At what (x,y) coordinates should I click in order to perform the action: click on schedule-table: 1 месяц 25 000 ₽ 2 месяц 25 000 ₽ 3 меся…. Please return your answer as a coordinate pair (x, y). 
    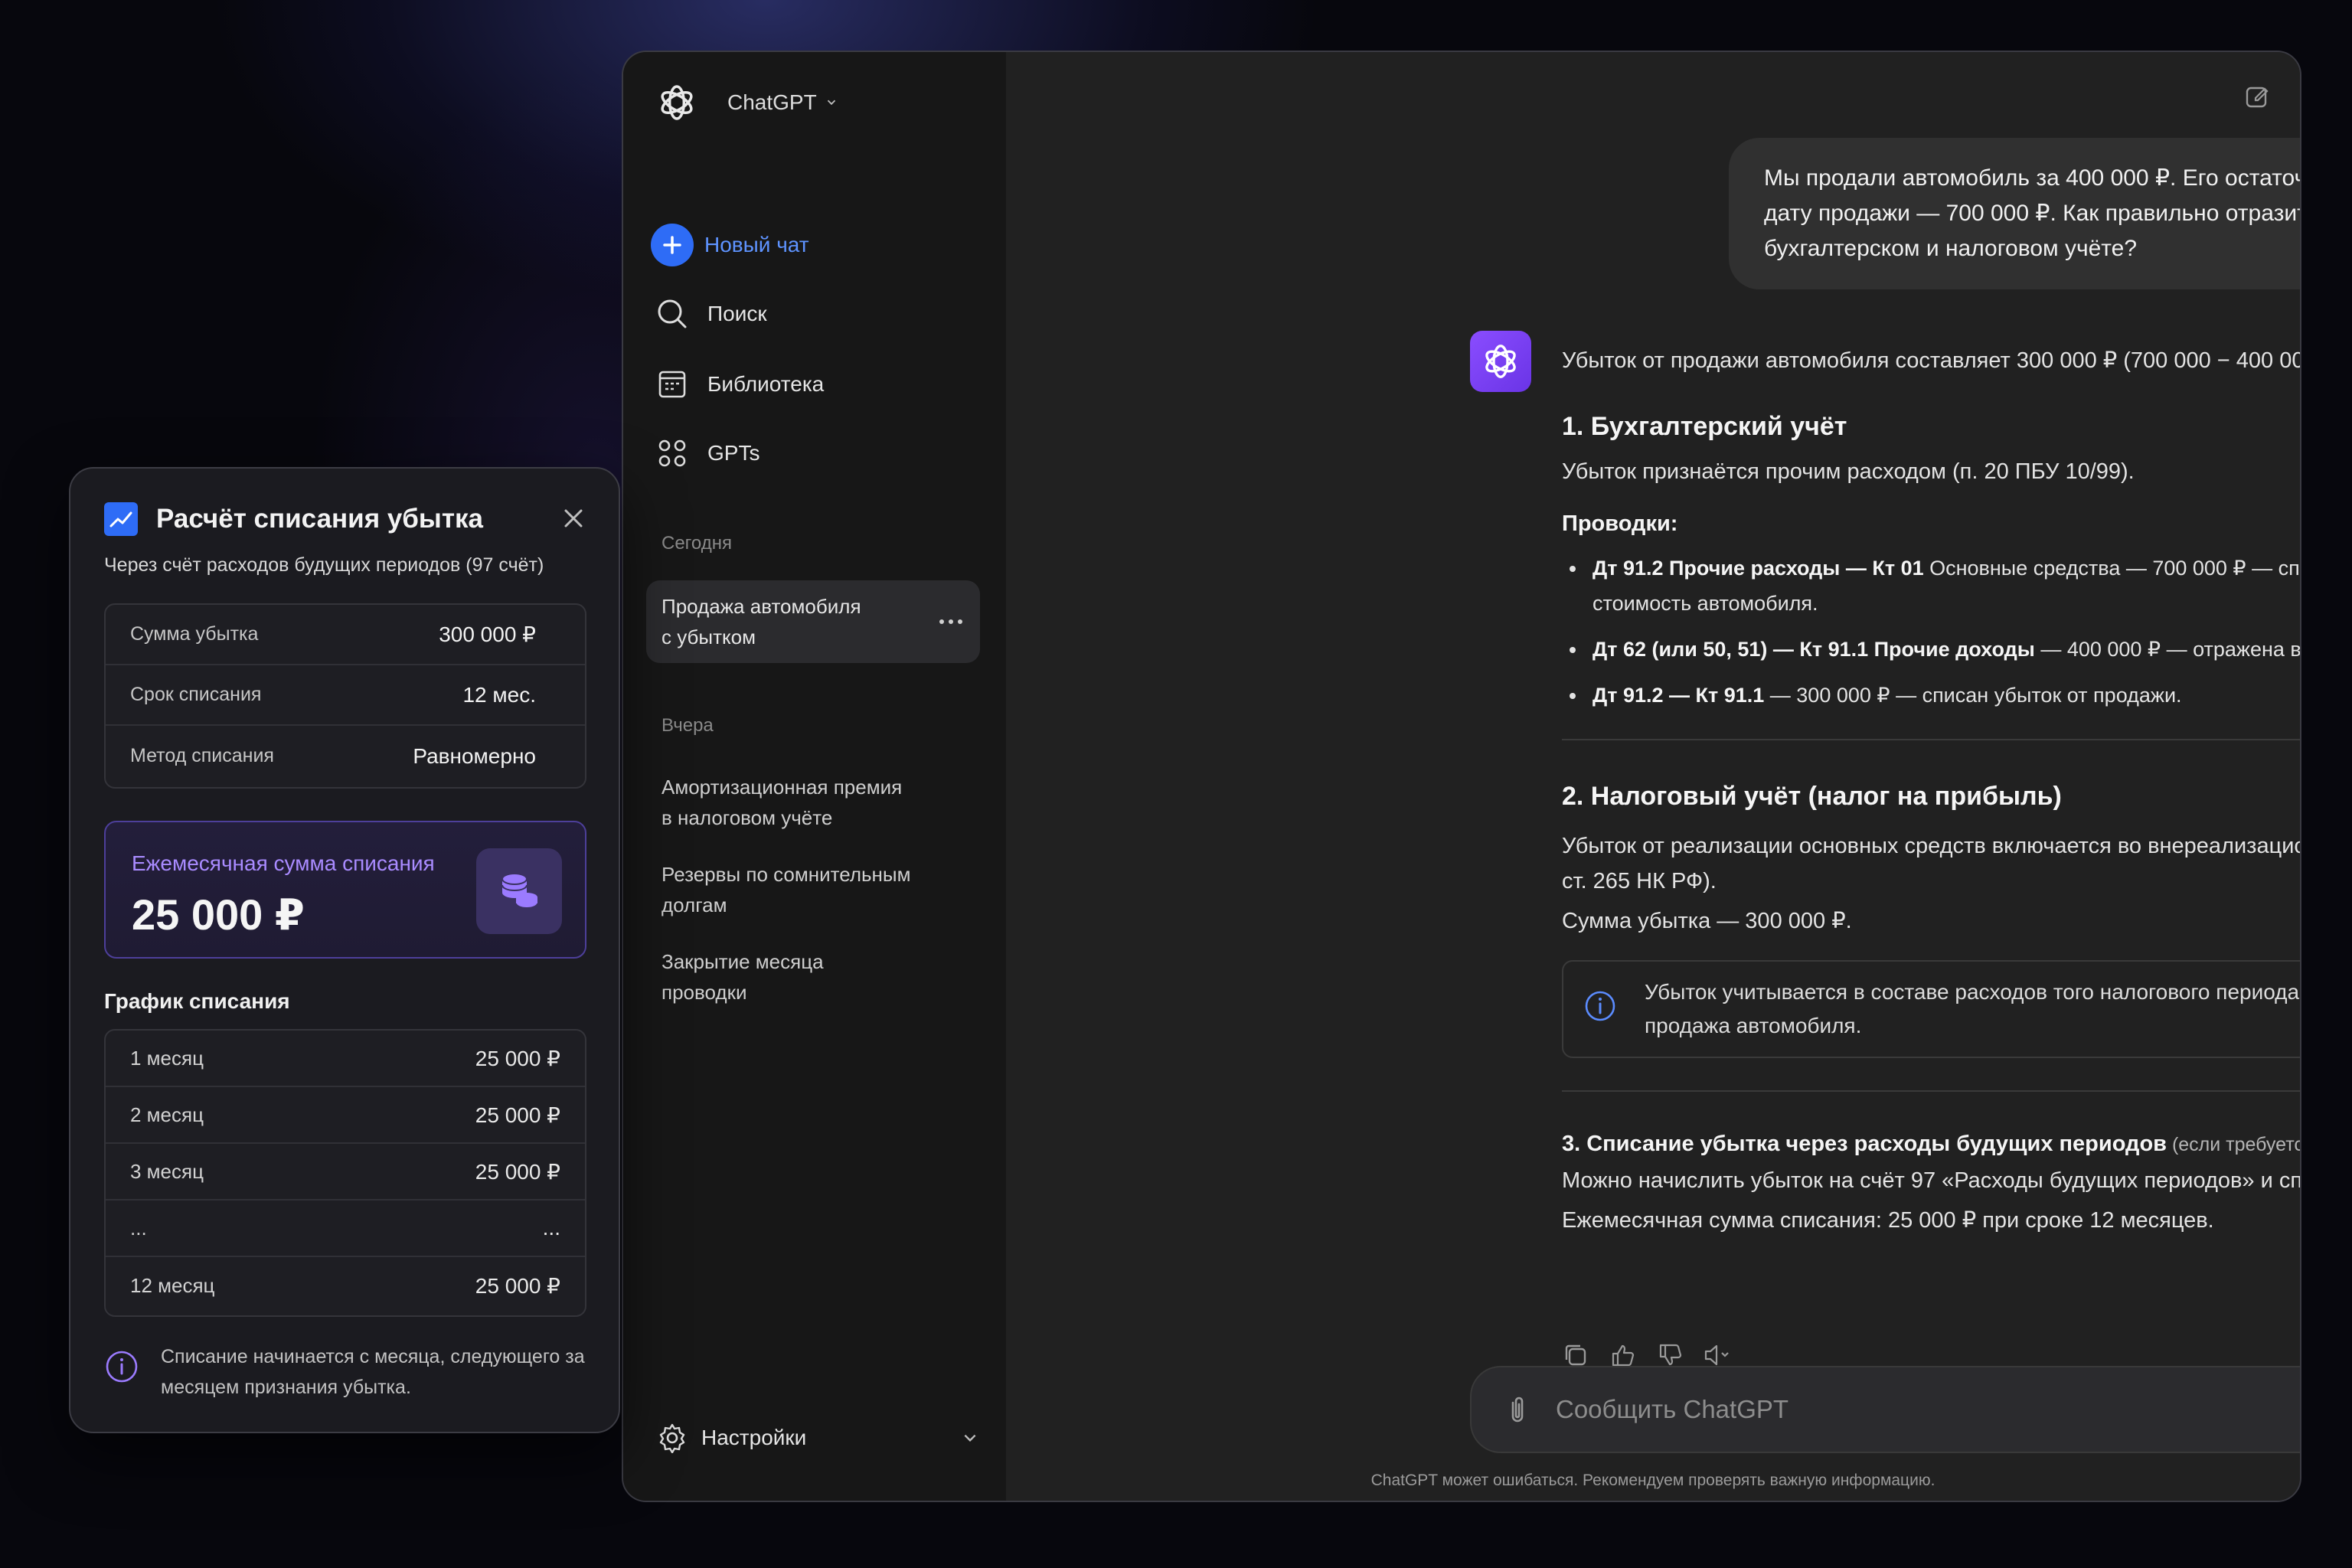
    Looking at the image, I should click on (345, 1173).